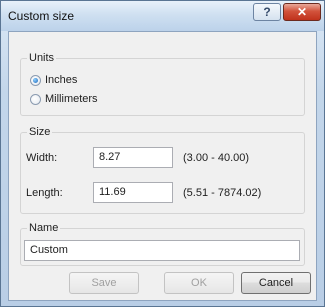 This screenshot has width=325, height=307. I want to click on length-label: Length:, so click(44, 193).